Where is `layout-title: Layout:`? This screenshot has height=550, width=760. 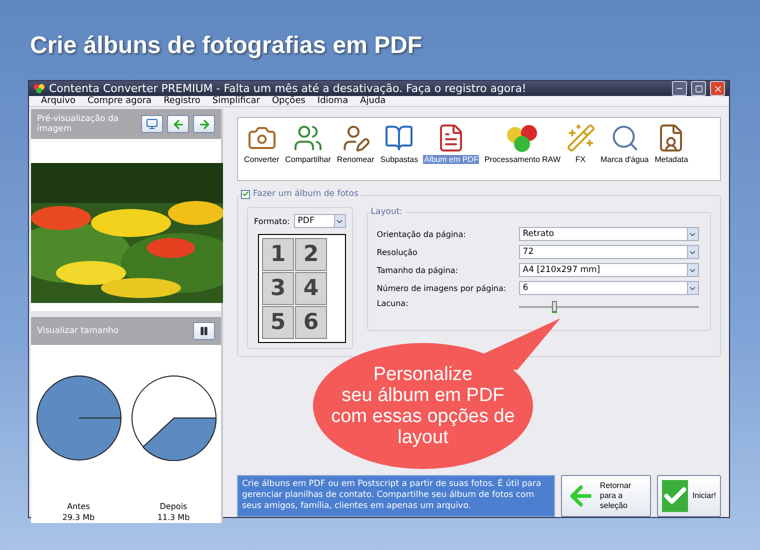 layout-title: Layout: is located at coordinates (386, 212).